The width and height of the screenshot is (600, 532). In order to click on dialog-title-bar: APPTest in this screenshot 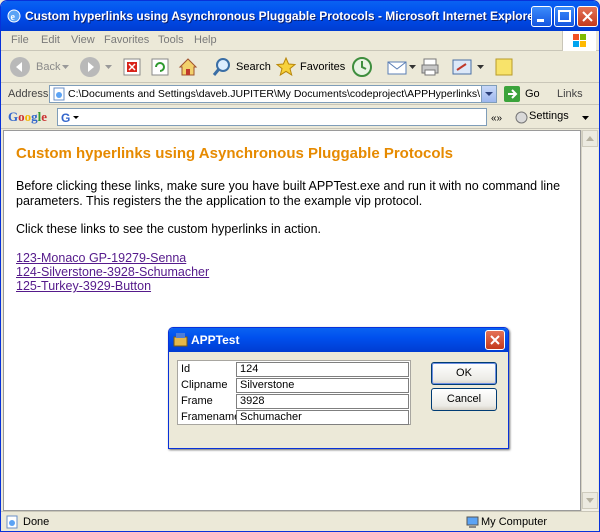, I will do `click(338, 340)`.